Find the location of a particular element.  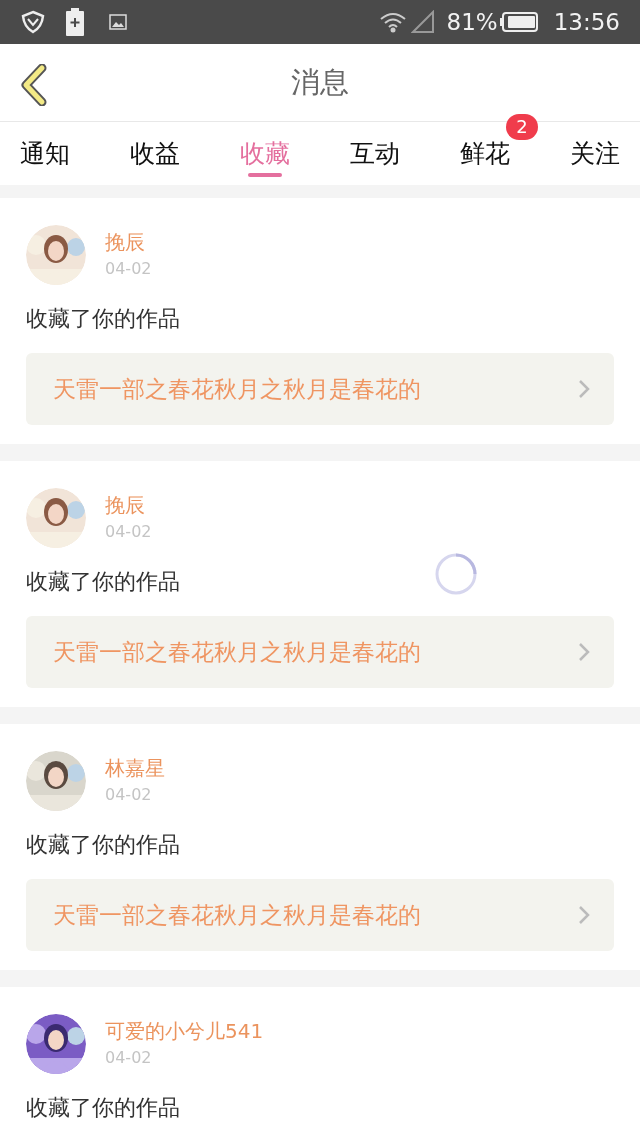

tab: 通知 is located at coordinates (45, 153).